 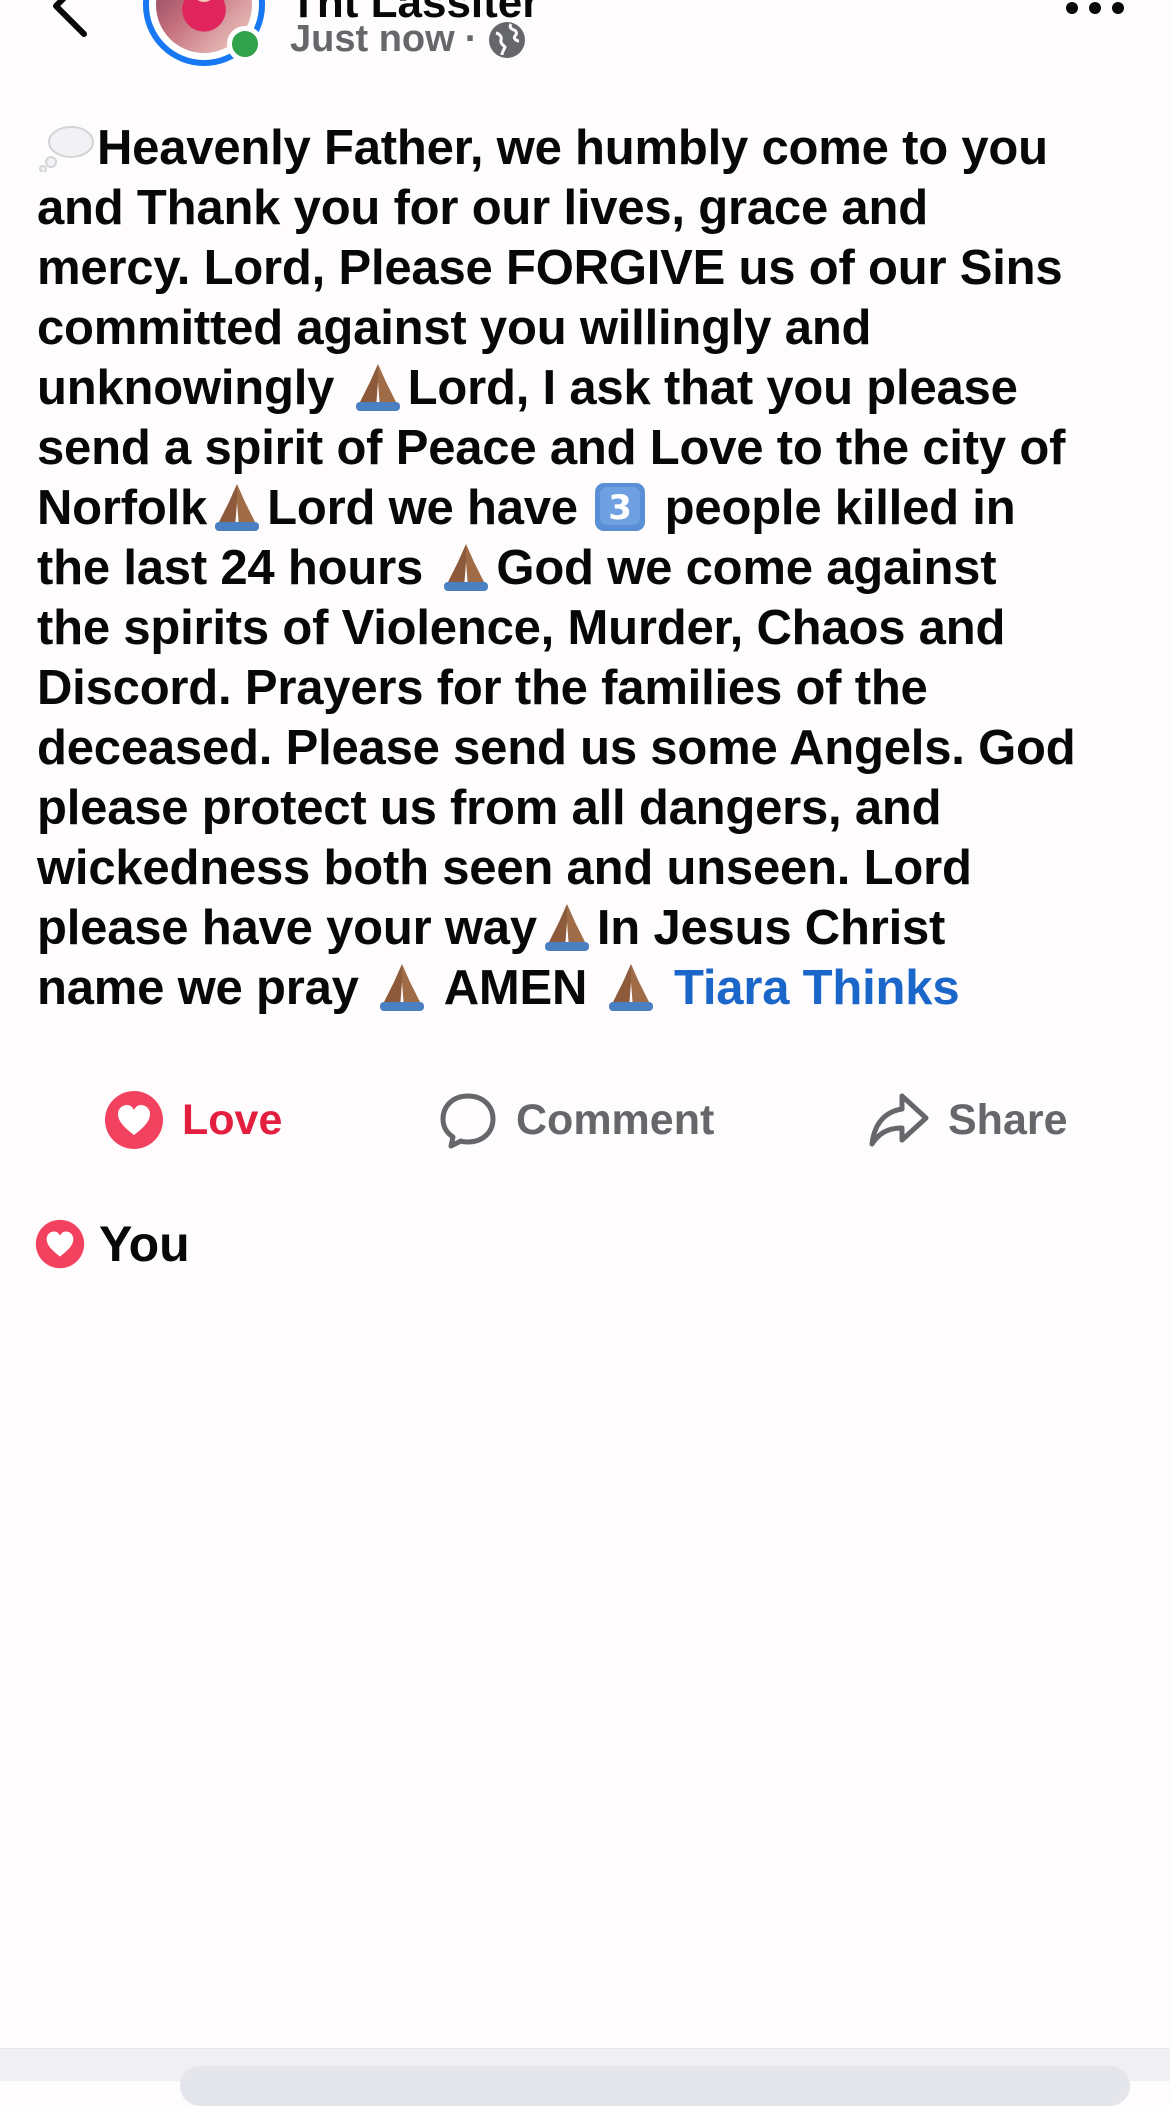 I want to click on love-label: Love, so click(x=232, y=1119).